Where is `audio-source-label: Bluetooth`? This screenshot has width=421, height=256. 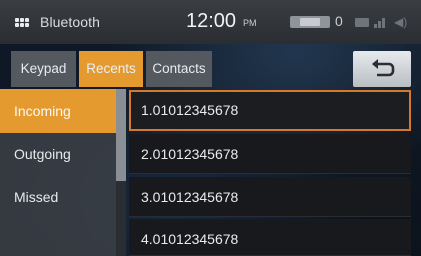
audio-source-label: Bluetooth is located at coordinates (70, 22).